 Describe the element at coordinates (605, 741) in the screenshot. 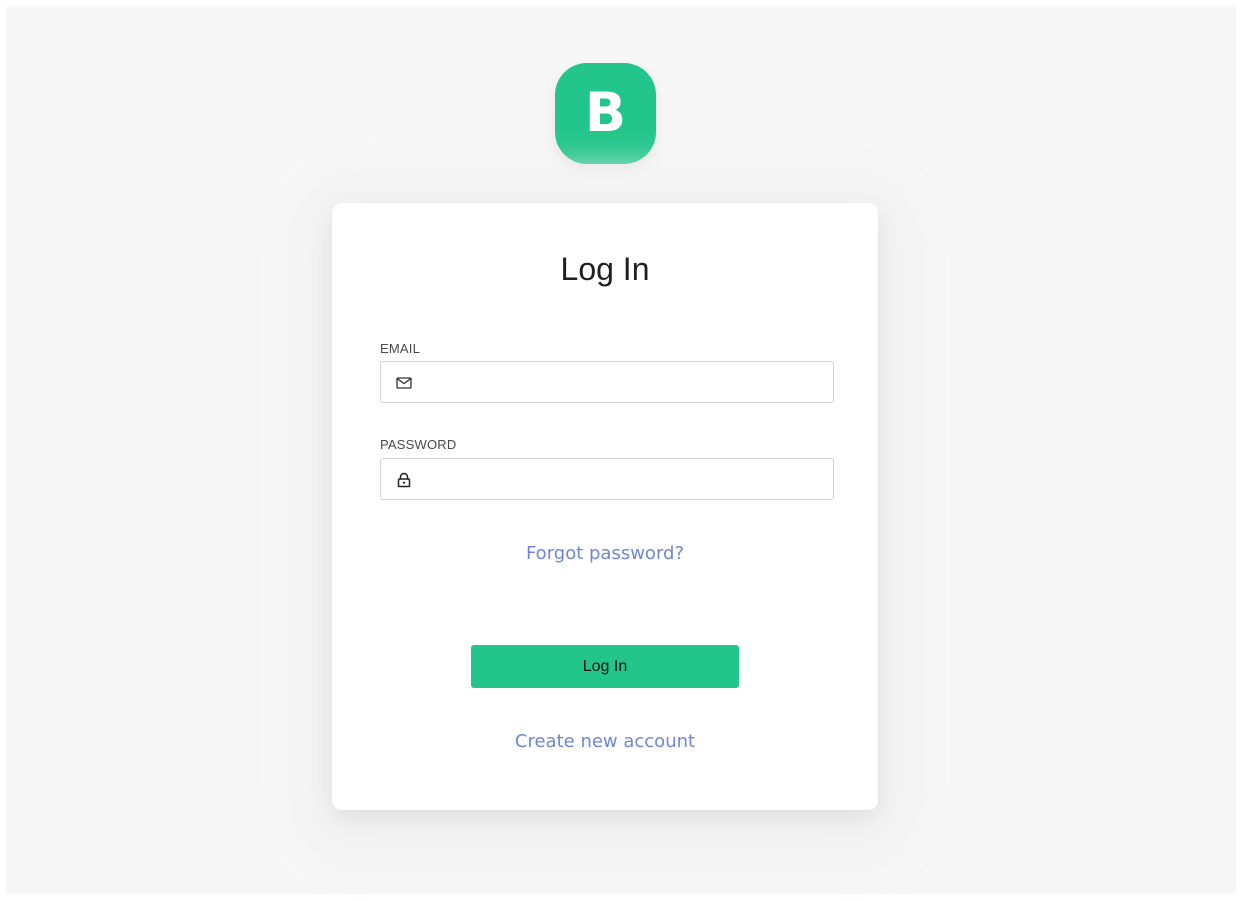

I see `create-account-link: Create new account` at that location.